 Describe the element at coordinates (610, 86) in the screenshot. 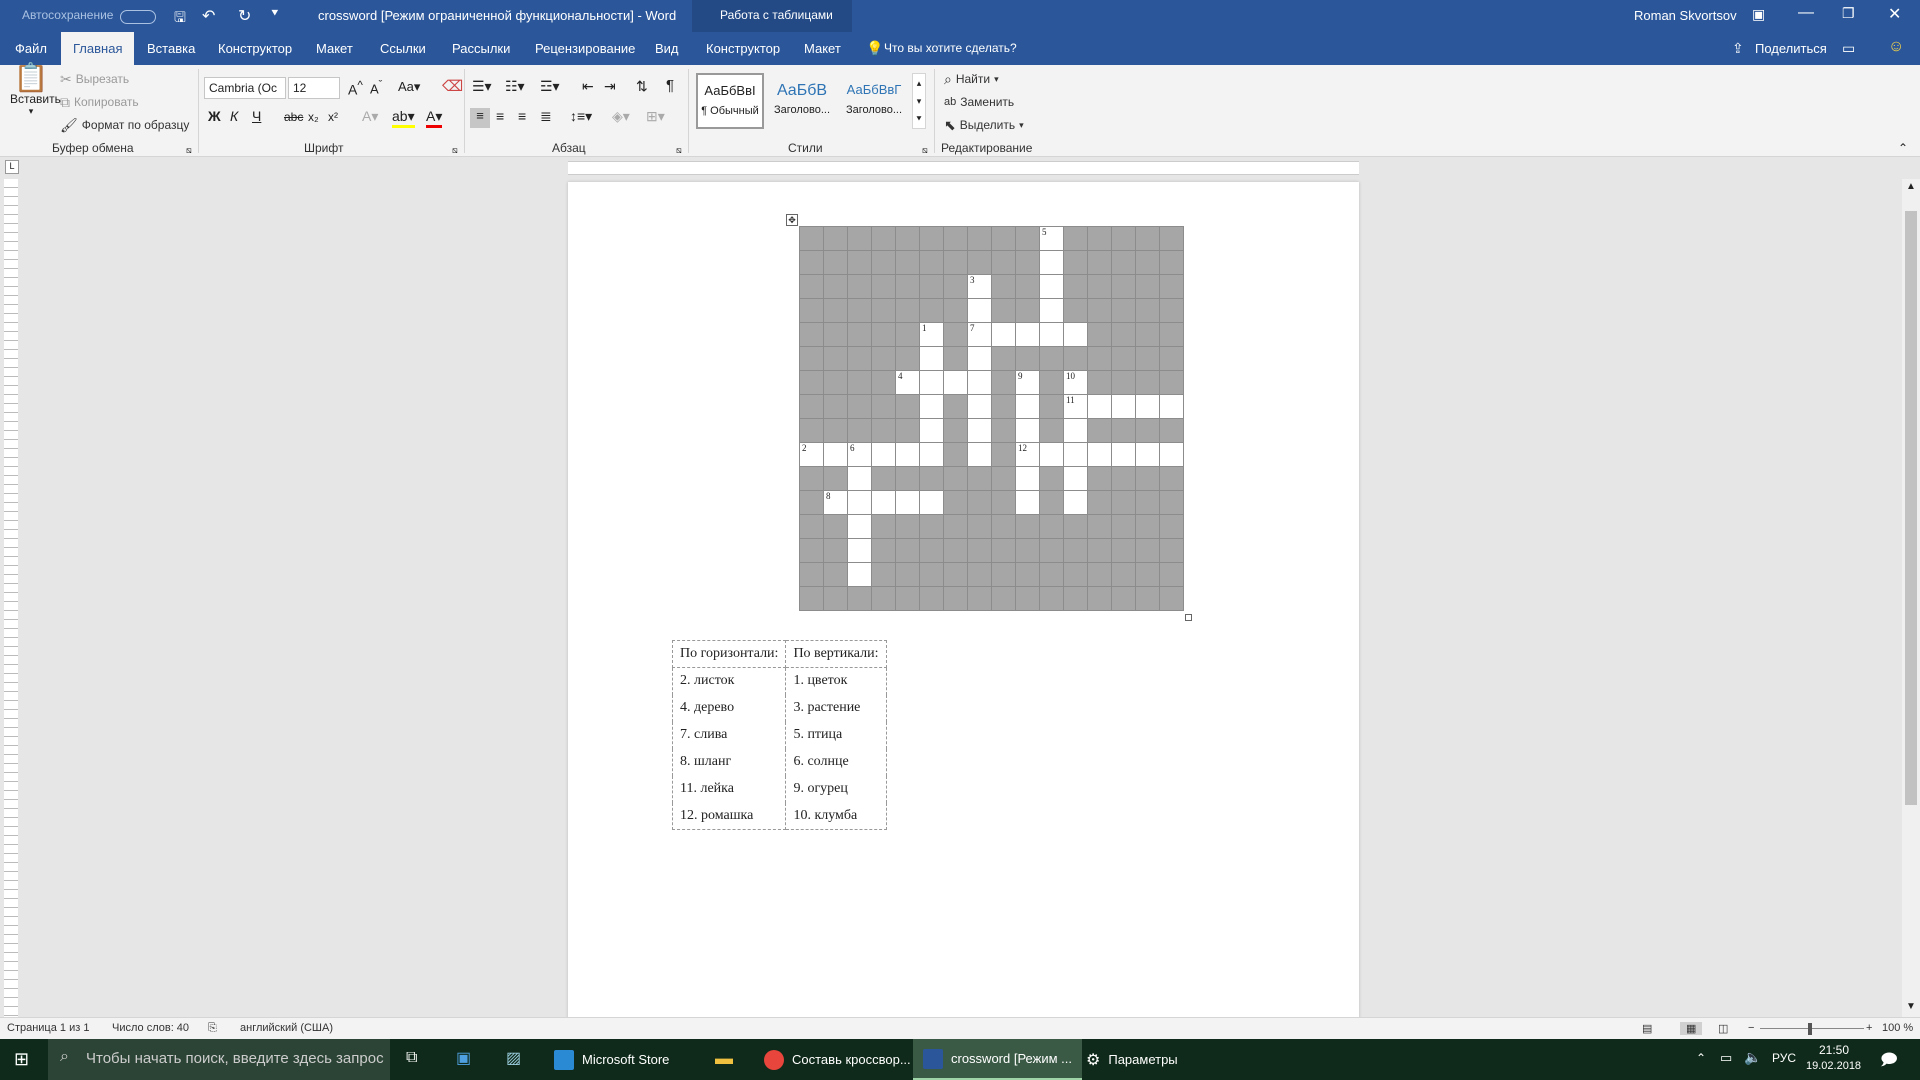

I see `increase-indent-icon: ⇥` at that location.